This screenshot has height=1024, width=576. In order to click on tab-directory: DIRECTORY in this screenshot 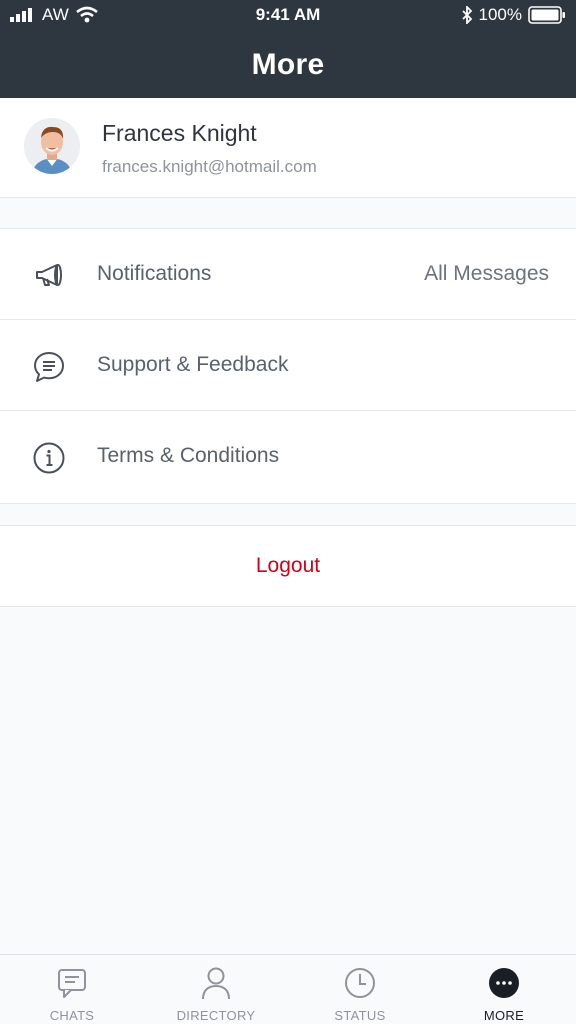, I will do `click(216, 989)`.